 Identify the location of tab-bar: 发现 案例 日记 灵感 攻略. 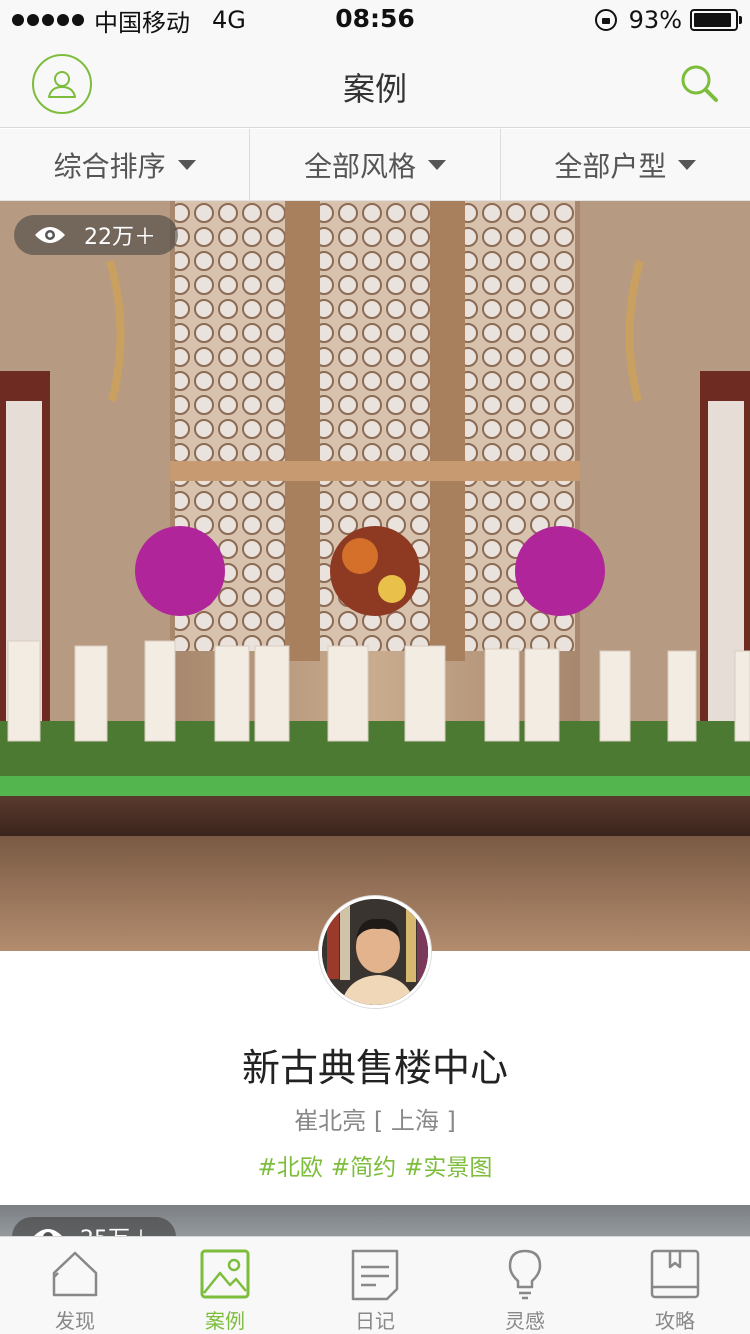
(375, 1285).